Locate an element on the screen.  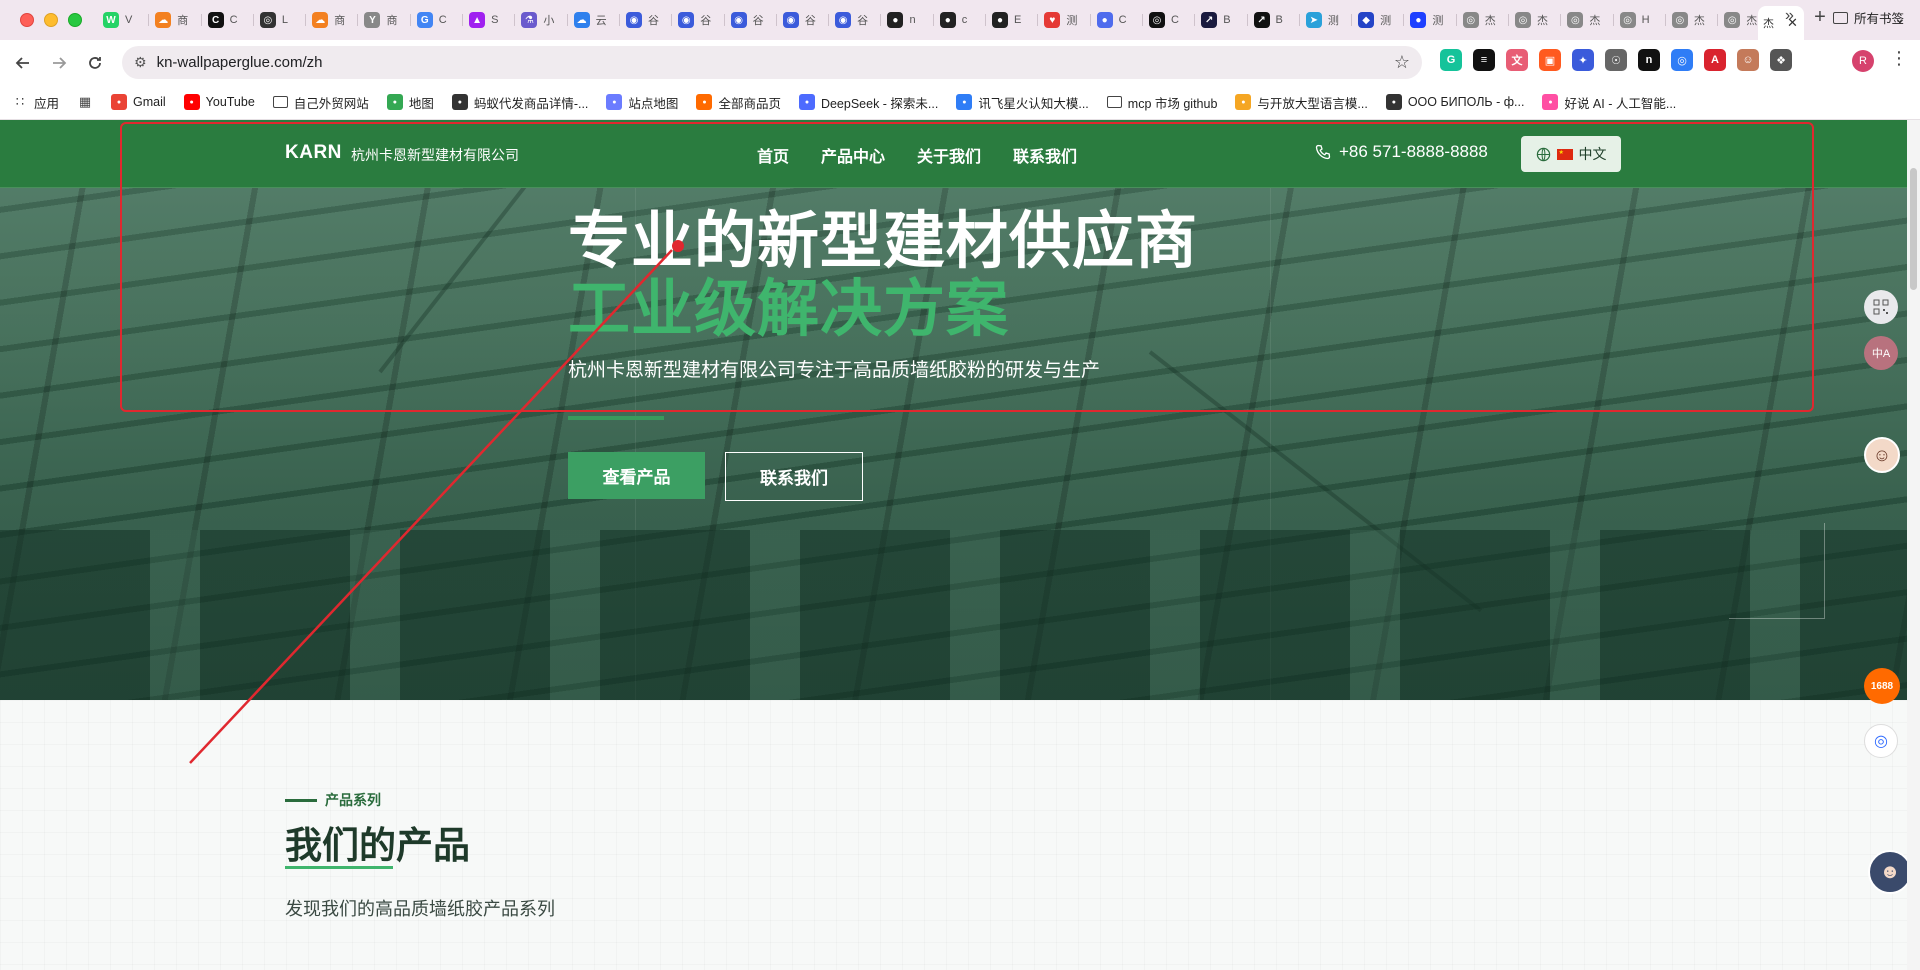
site-info-icon: ⚙ is located at coordinates (140, 62).